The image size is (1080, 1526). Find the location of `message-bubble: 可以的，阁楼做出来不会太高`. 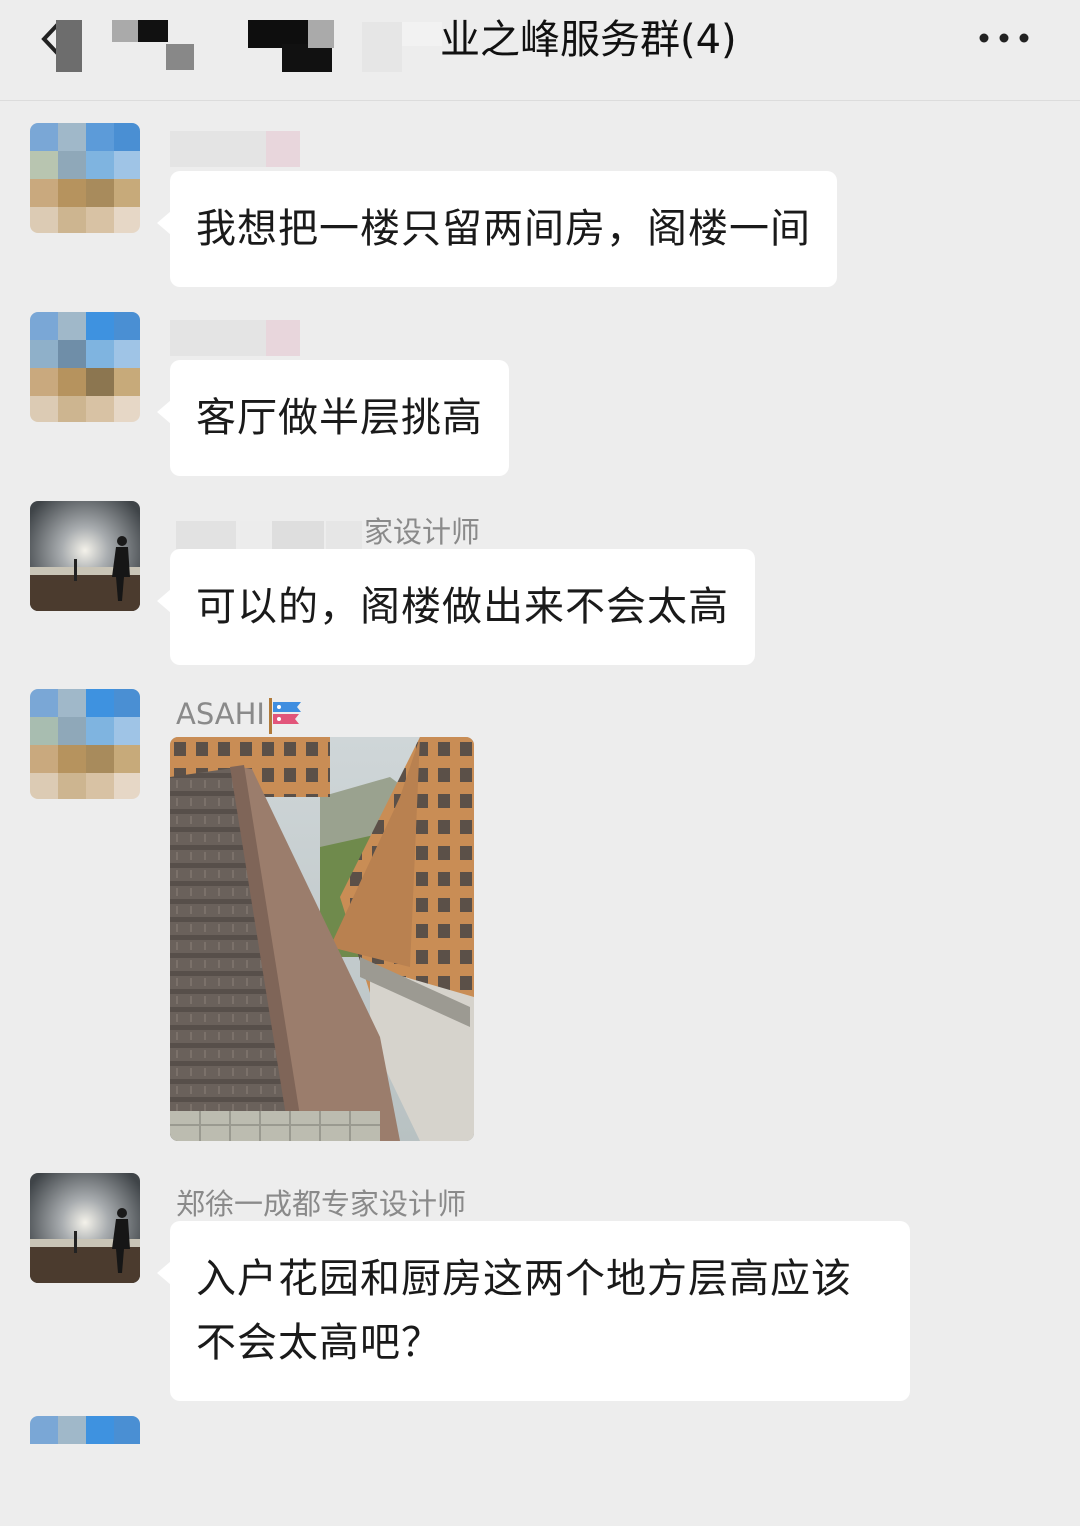

message-bubble: 可以的，阁楼做出来不会太高 is located at coordinates (456, 607).